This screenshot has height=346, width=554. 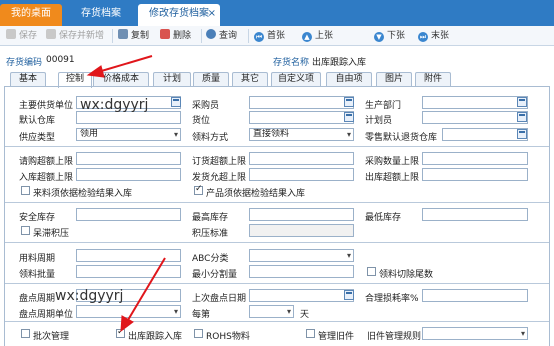 What do you see at coordinates (210, 234) in the screenshot?
I see `excess-standard-label: 积压标准` at bounding box center [210, 234].